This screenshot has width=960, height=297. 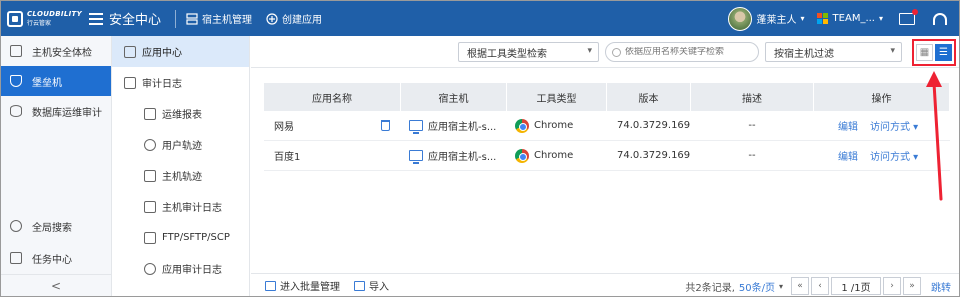 What do you see at coordinates (454, 97) in the screenshot?
I see `column-header: 宿主机` at bounding box center [454, 97].